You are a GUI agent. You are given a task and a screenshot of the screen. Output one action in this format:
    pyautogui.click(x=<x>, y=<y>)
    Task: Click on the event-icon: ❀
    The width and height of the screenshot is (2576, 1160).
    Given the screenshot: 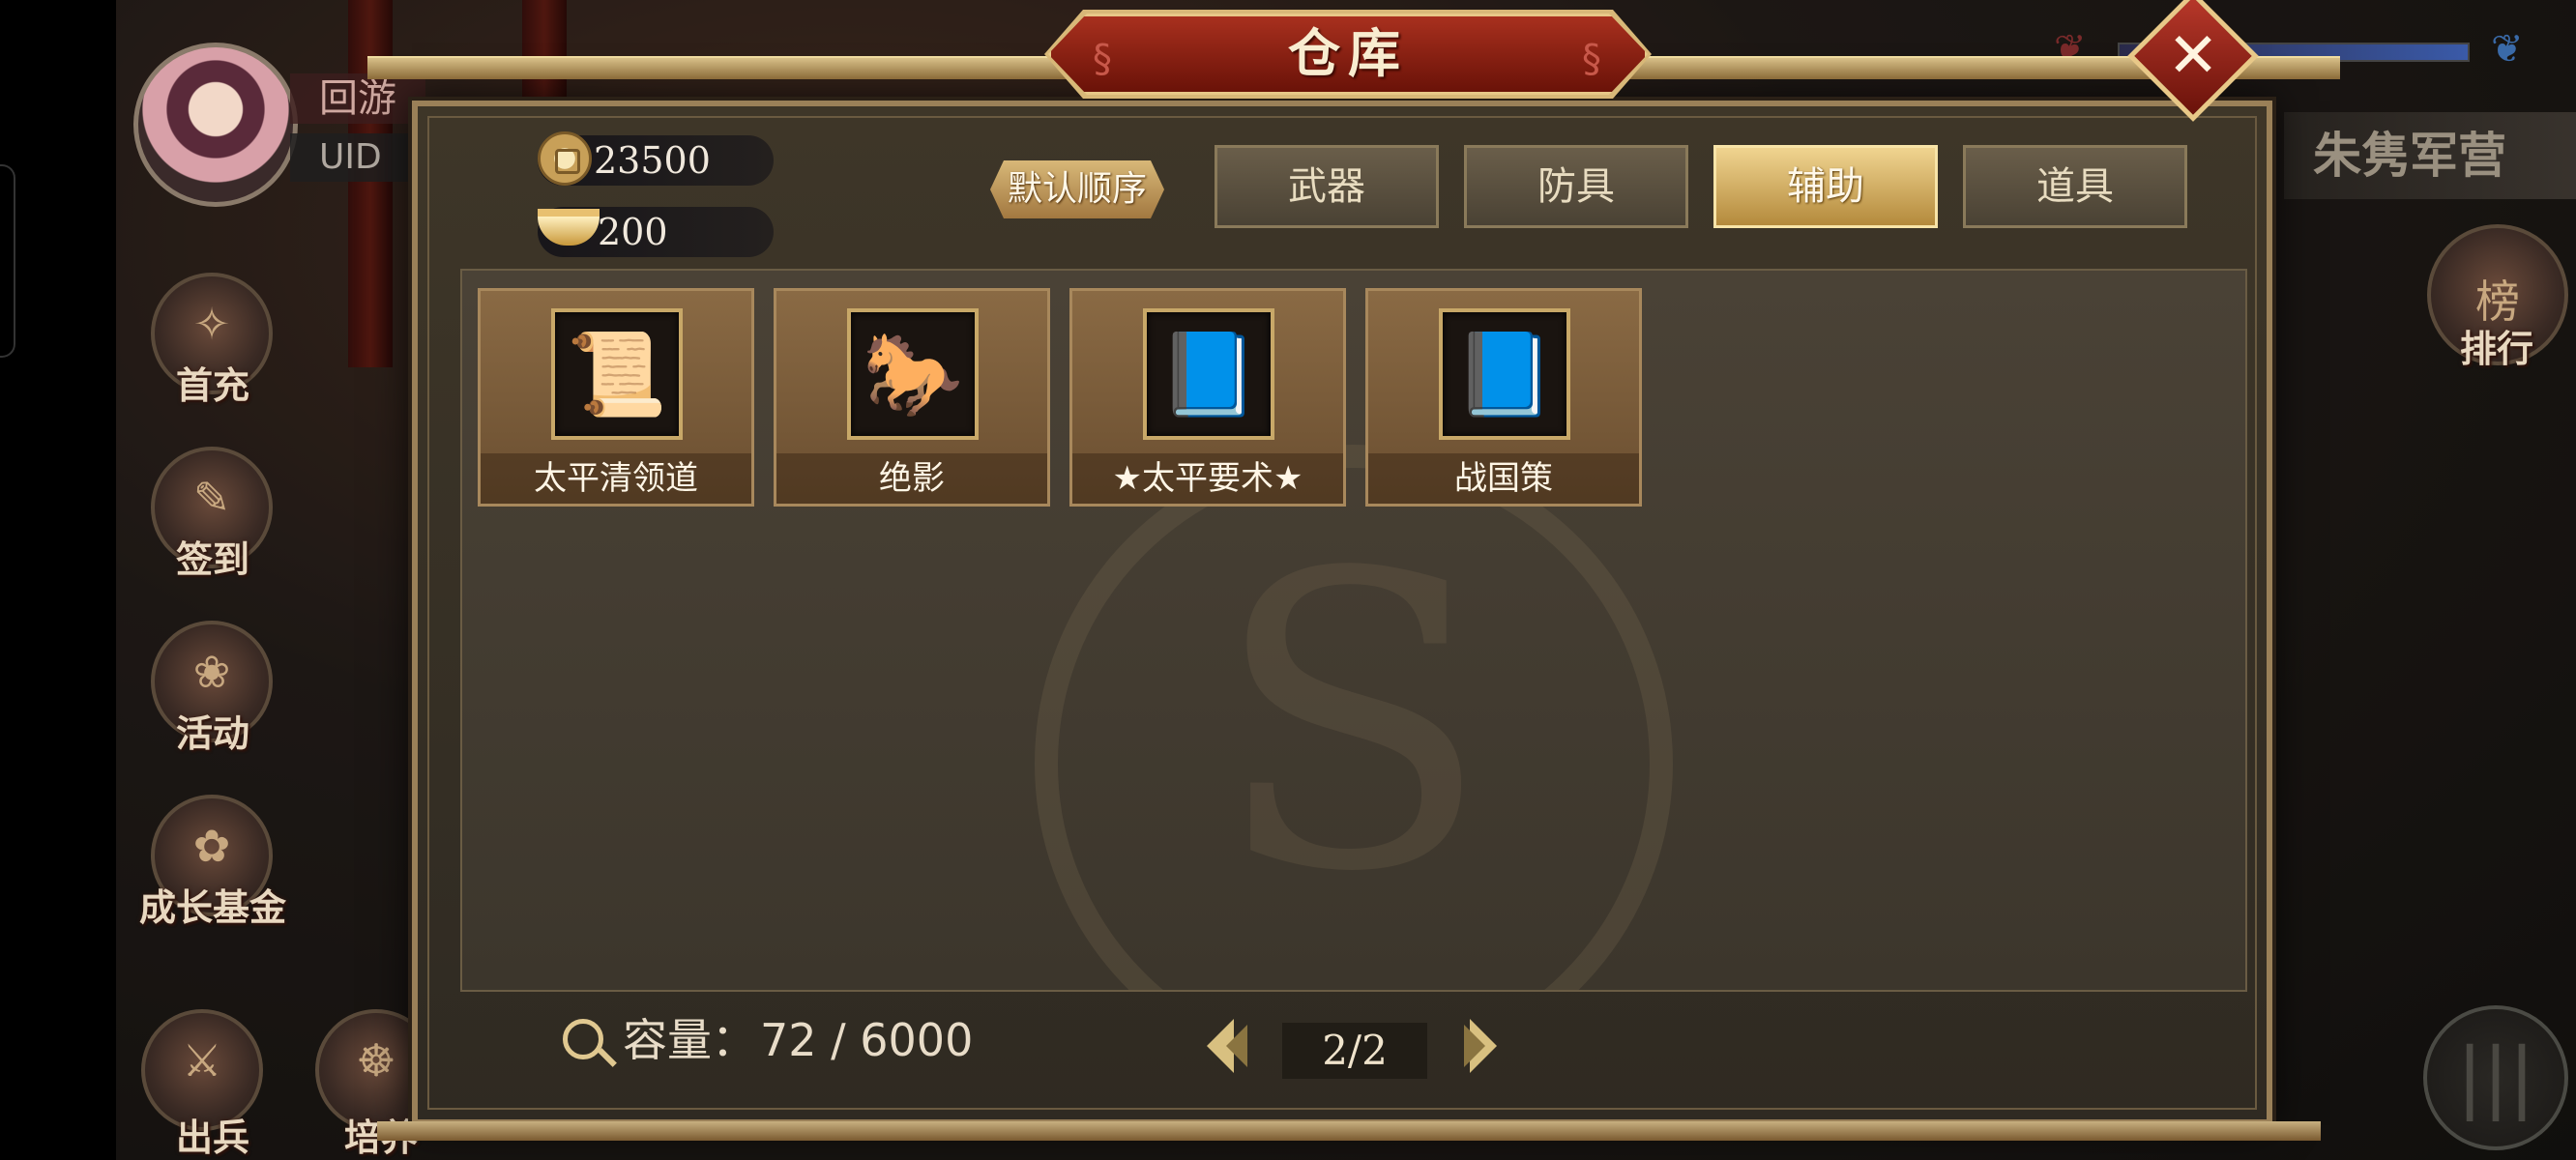 What is the action you would take?
    pyautogui.click(x=211, y=672)
    